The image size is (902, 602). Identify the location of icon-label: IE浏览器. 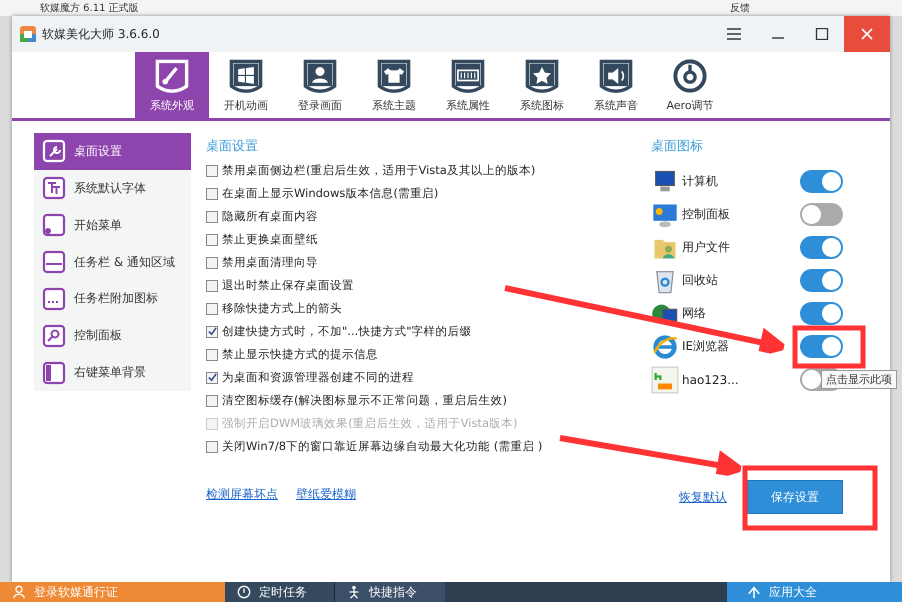
(706, 346).